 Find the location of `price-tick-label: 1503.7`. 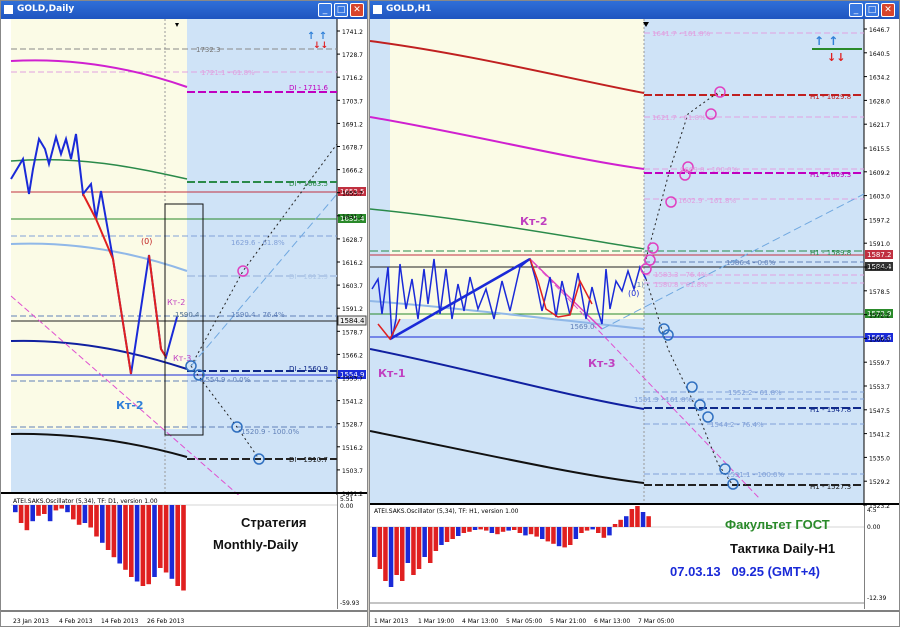

price-tick-label: 1503.7 is located at coordinates (352, 471).